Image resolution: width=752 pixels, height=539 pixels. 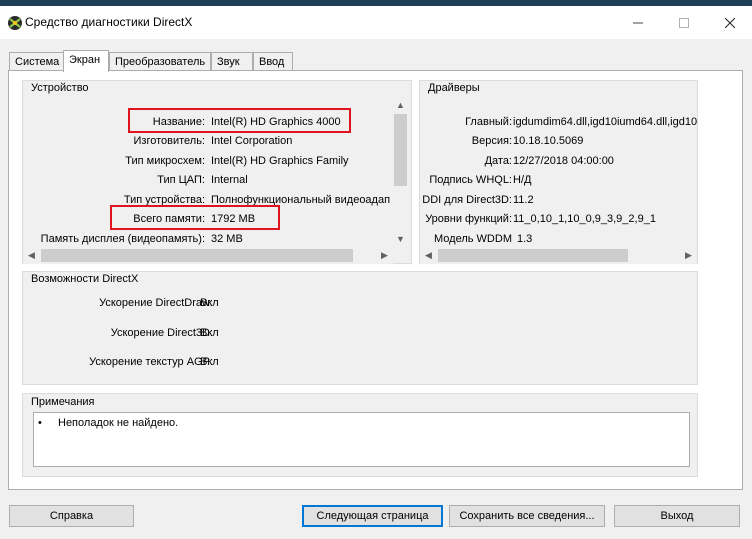 What do you see at coordinates (400, 104) in the screenshot?
I see `scroll-up-arrow-icon: ▲` at bounding box center [400, 104].